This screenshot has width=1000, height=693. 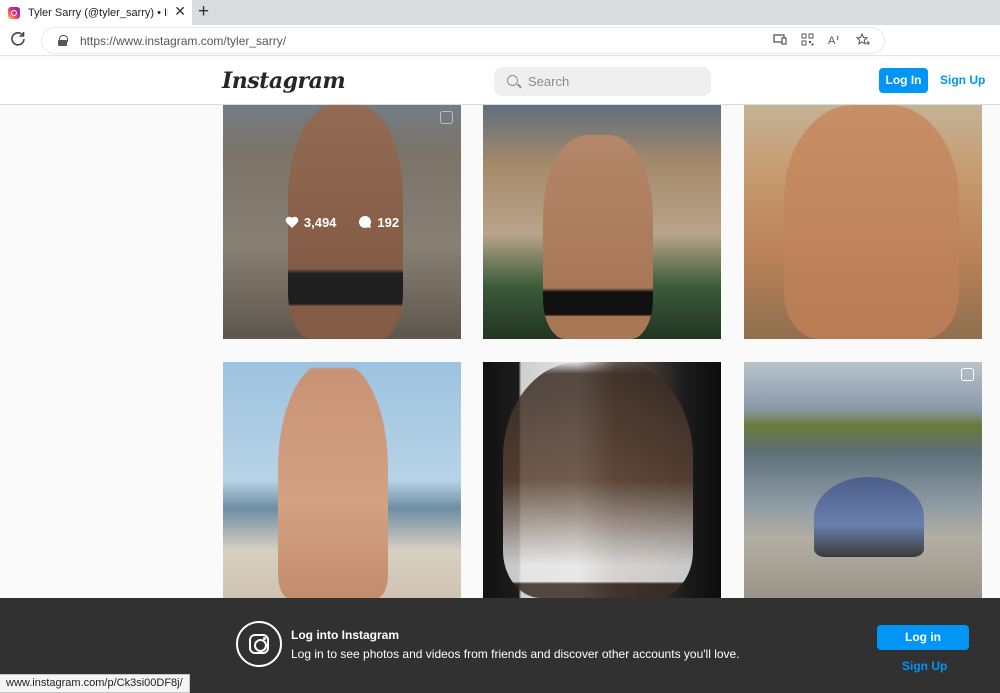 I want to click on instagram-header: Instagram Log In Sign Up, so click(x=500, y=81).